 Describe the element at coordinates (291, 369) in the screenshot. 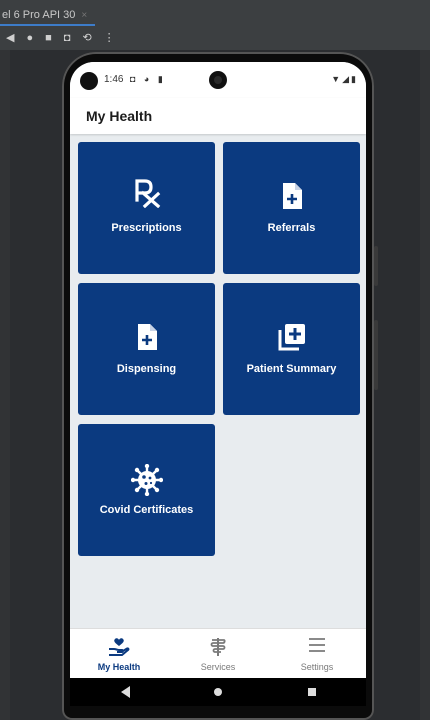

I see `tile-label: Patient Summary` at that location.